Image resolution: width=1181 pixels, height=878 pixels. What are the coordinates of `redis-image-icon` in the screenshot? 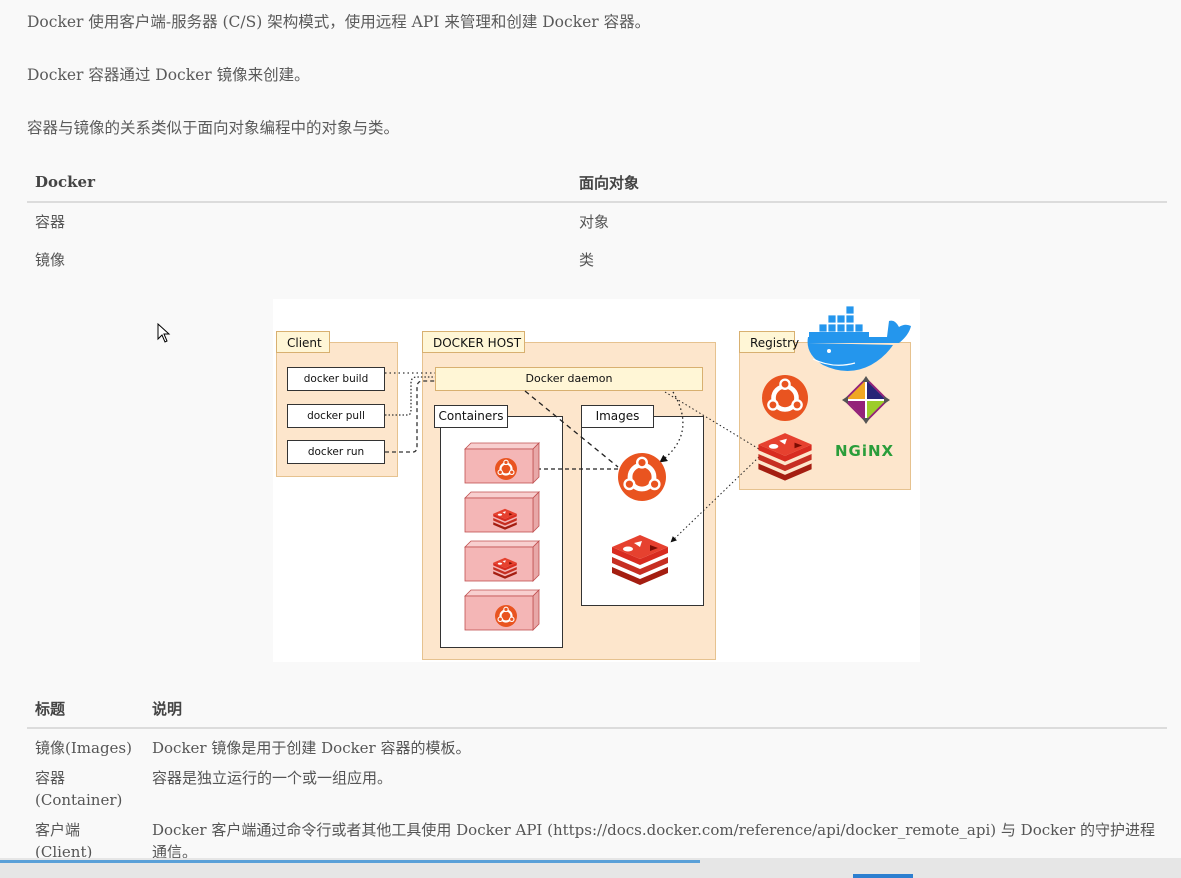 It's located at (640, 560).